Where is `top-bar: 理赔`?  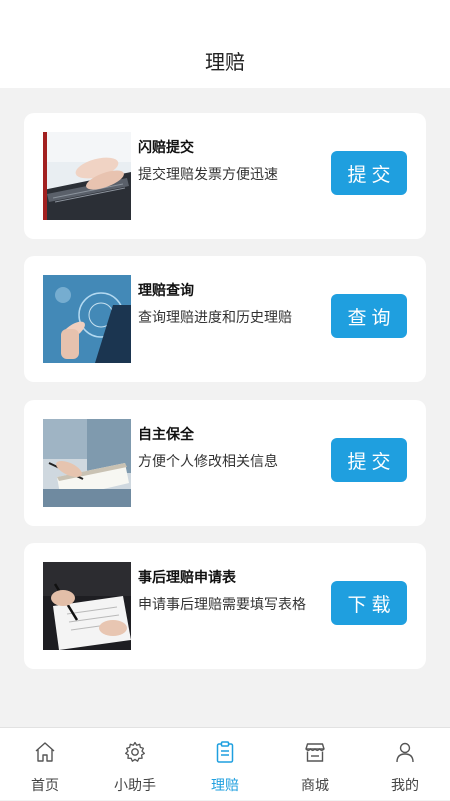
top-bar: 理赔 is located at coordinates (225, 44).